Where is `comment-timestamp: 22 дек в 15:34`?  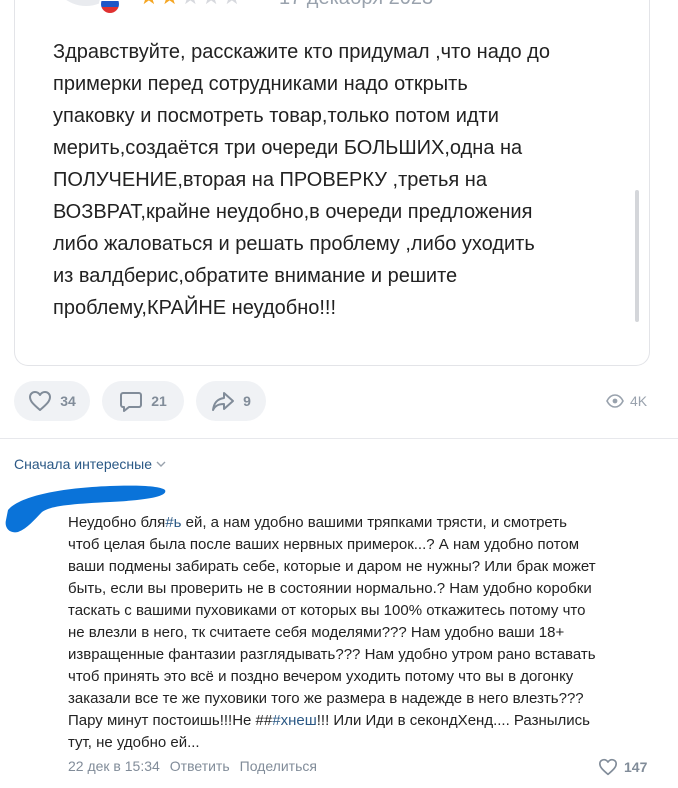 comment-timestamp: 22 дек в 15:34 is located at coordinates (114, 766).